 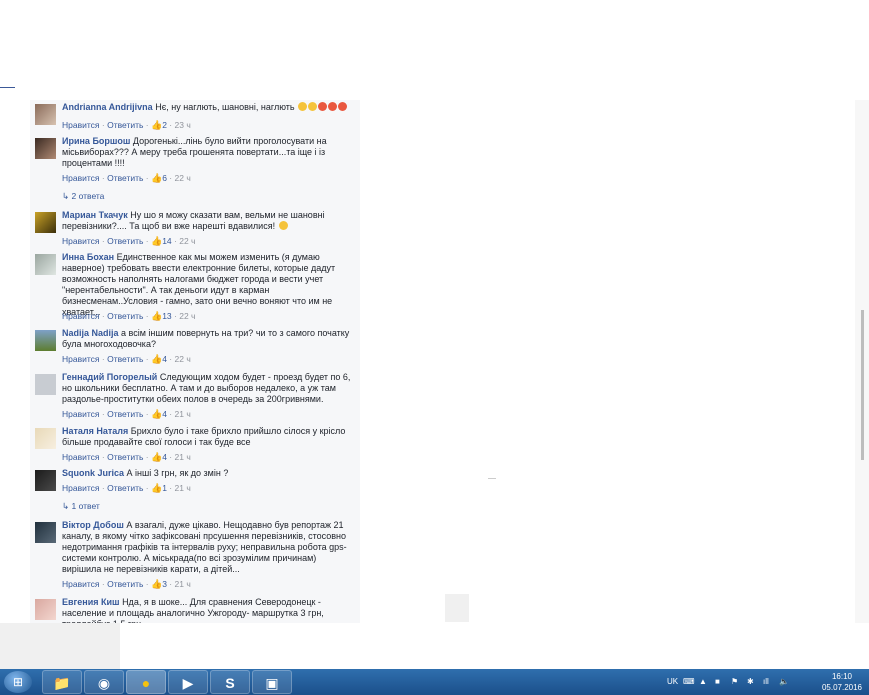 What do you see at coordinates (66, 506) in the screenshot?
I see `reply-arrow-icon: ↳` at bounding box center [66, 506].